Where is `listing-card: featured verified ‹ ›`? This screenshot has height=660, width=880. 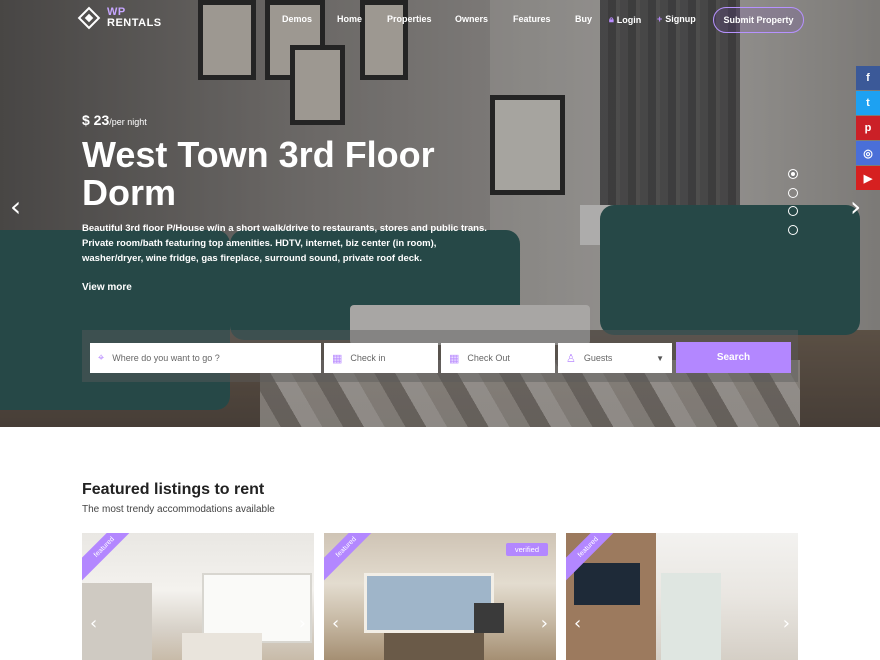
listing-card: featured verified ‹ › is located at coordinates (440, 596).